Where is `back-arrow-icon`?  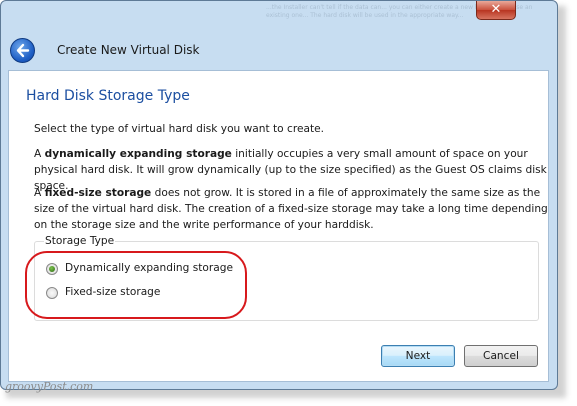 back-arrow-icon is located at coordinates (23, 50).